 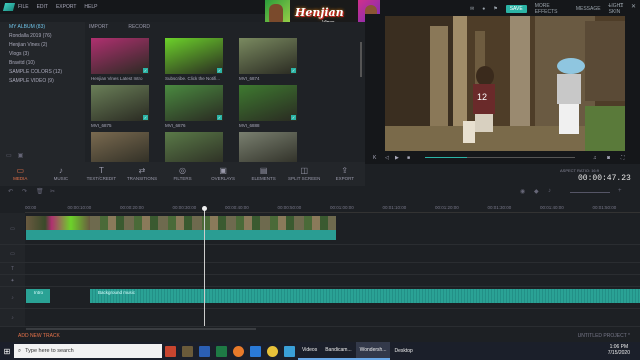 What do you see at coordinates (20, 174) in the screenshot?
I see `tool-media: ▭ MEDIA` at bounding box center [20, 174].